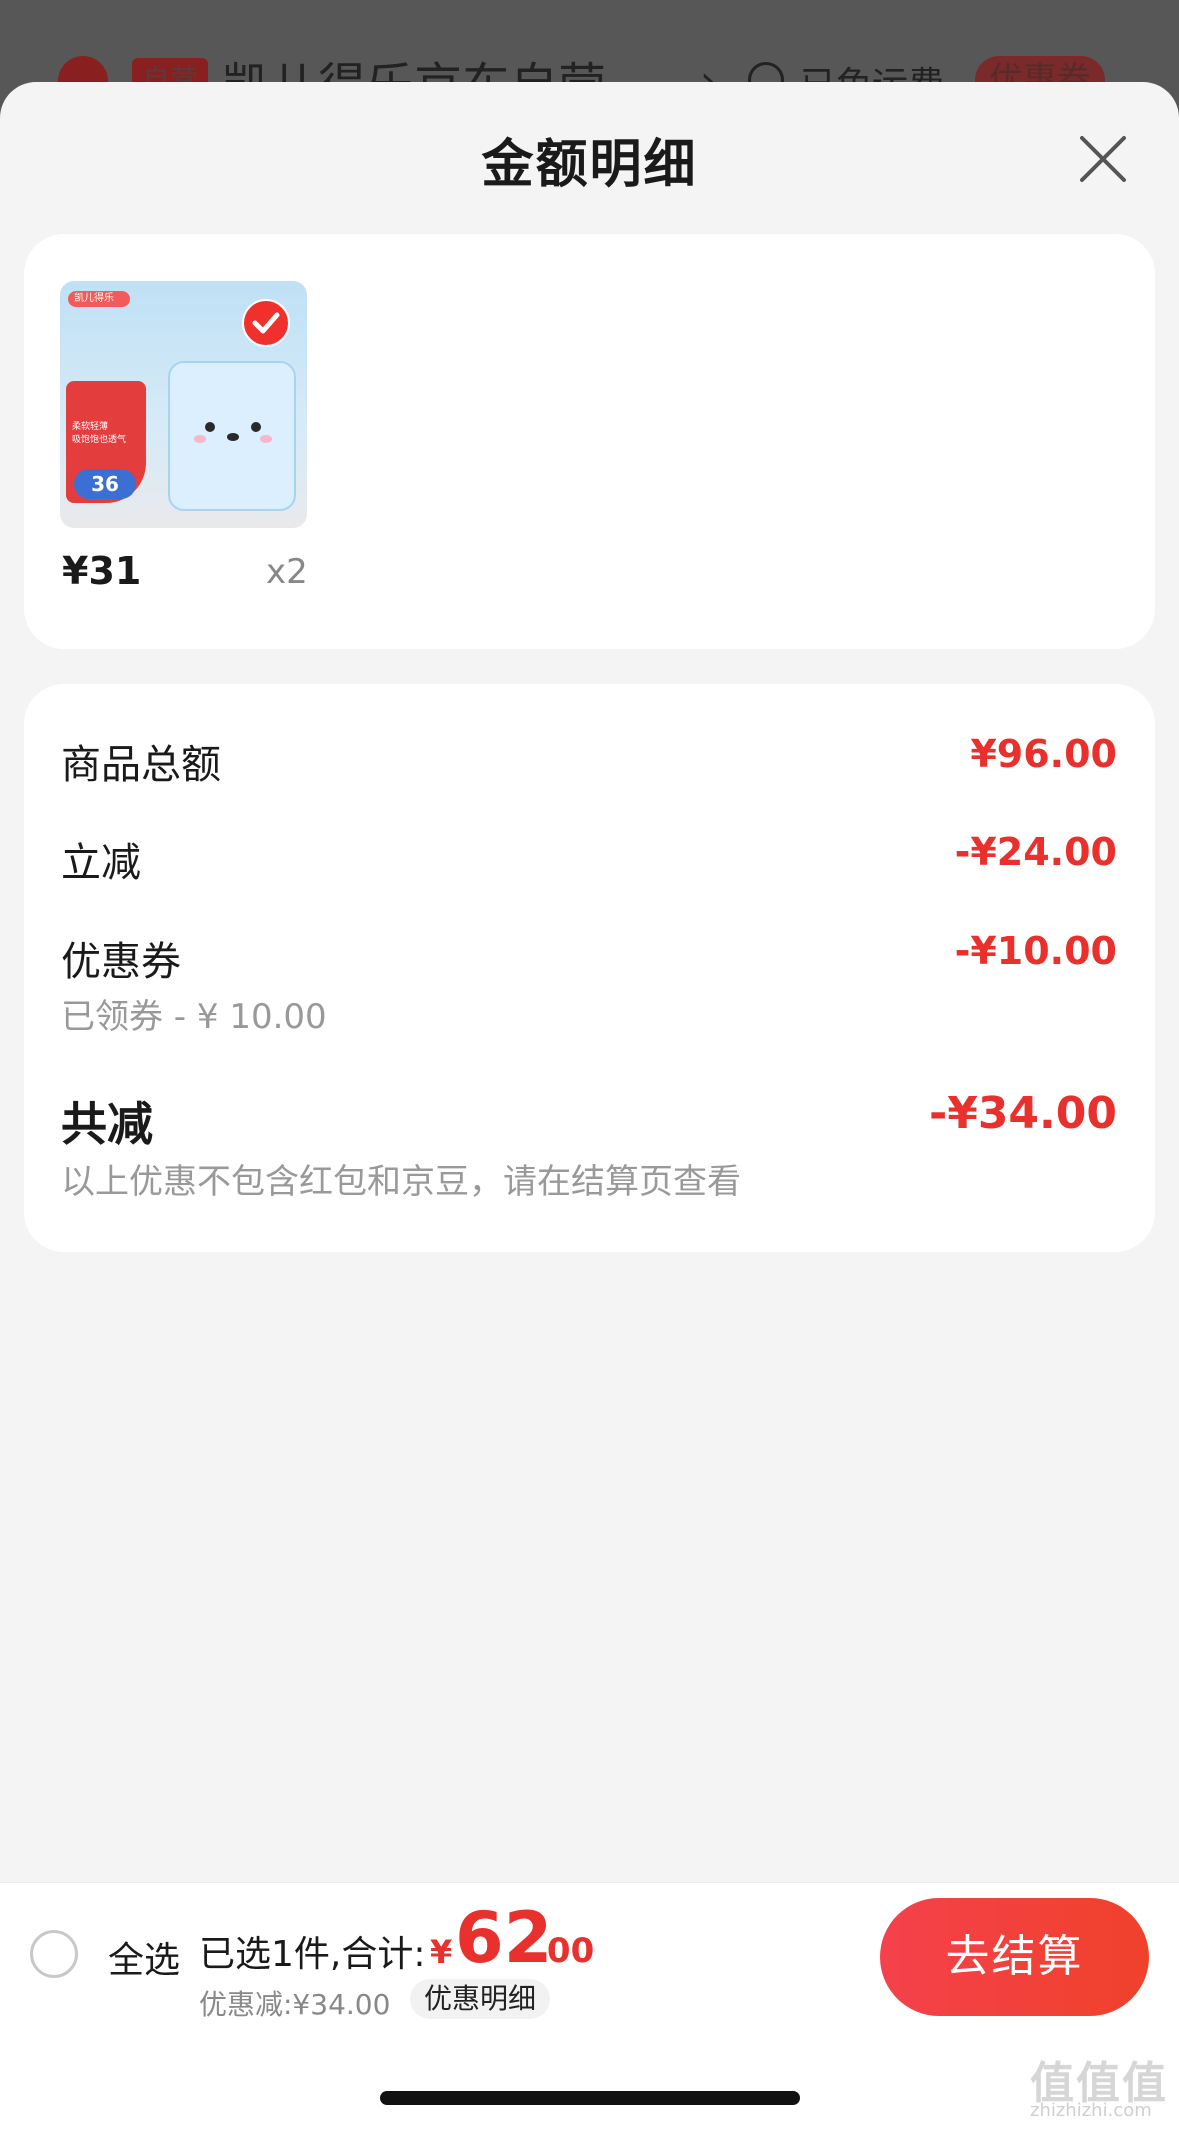  What do you see at coordinates (54, 1954) in the screenshot?
I see `select-all-radio` at bounding box center [54, 1954].